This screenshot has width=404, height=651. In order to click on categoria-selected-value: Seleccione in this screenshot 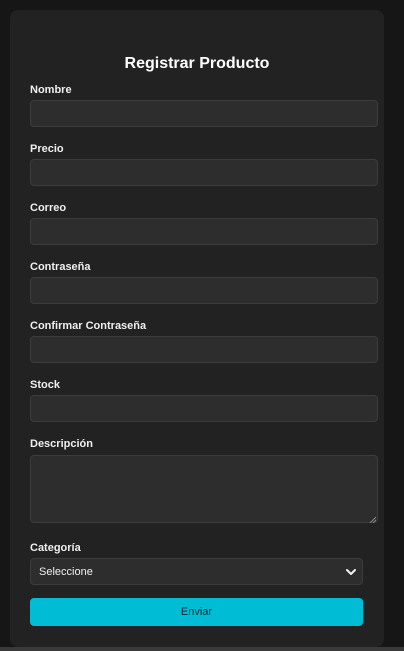, I will do `click(66, 572)`.